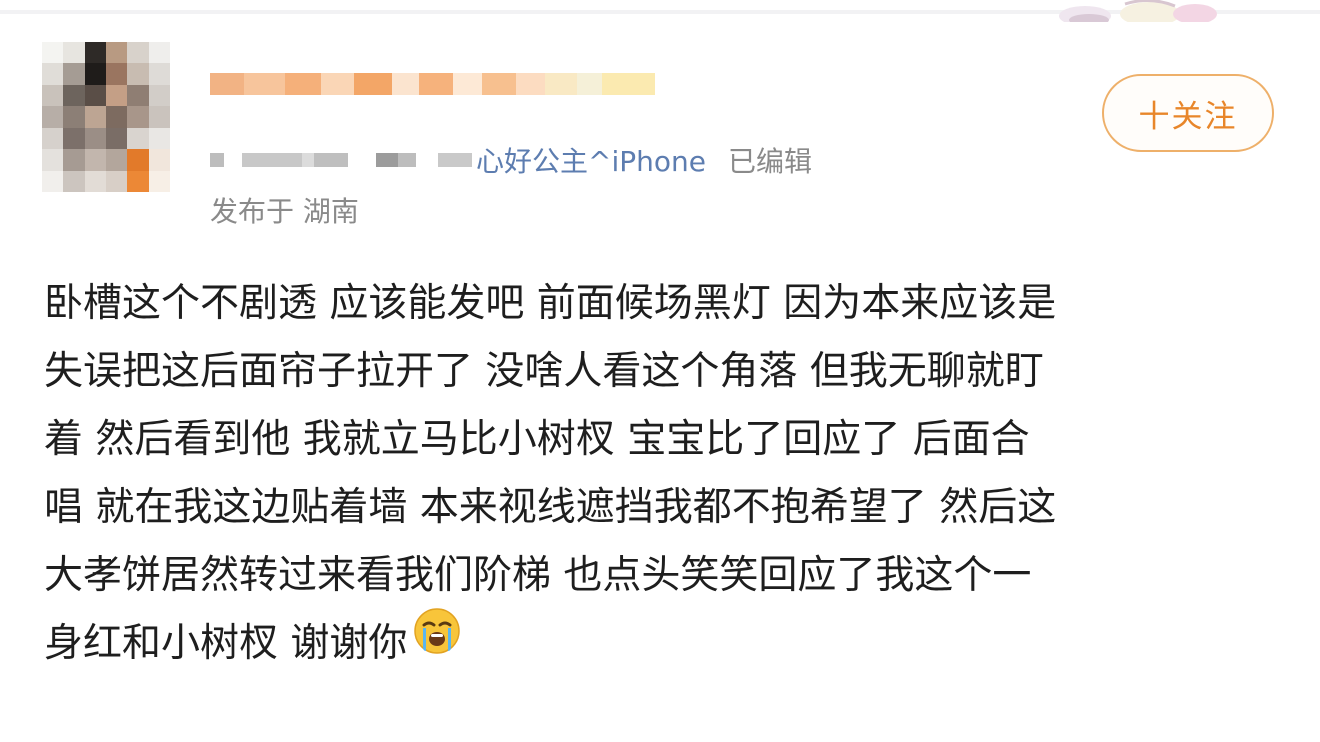  What do you see at coordinates (1142, 11) in the screenshot?
I see `sticker-decoration` at bounding box center [1142, 11].